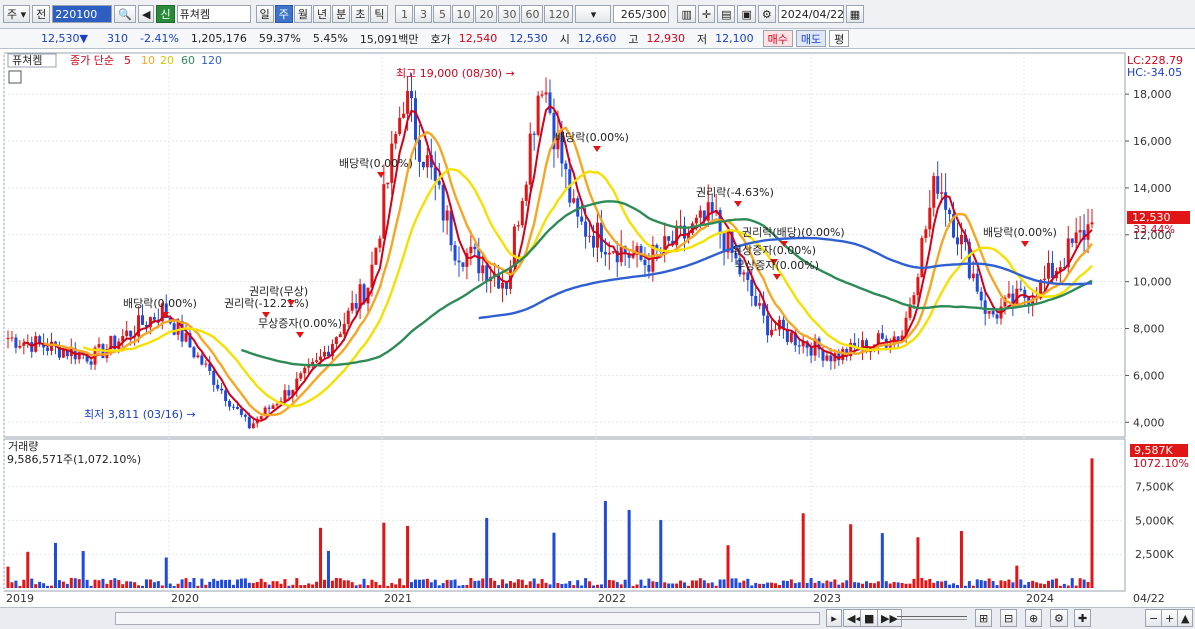  I want to click on tab-3: 년, so click(322, 14).